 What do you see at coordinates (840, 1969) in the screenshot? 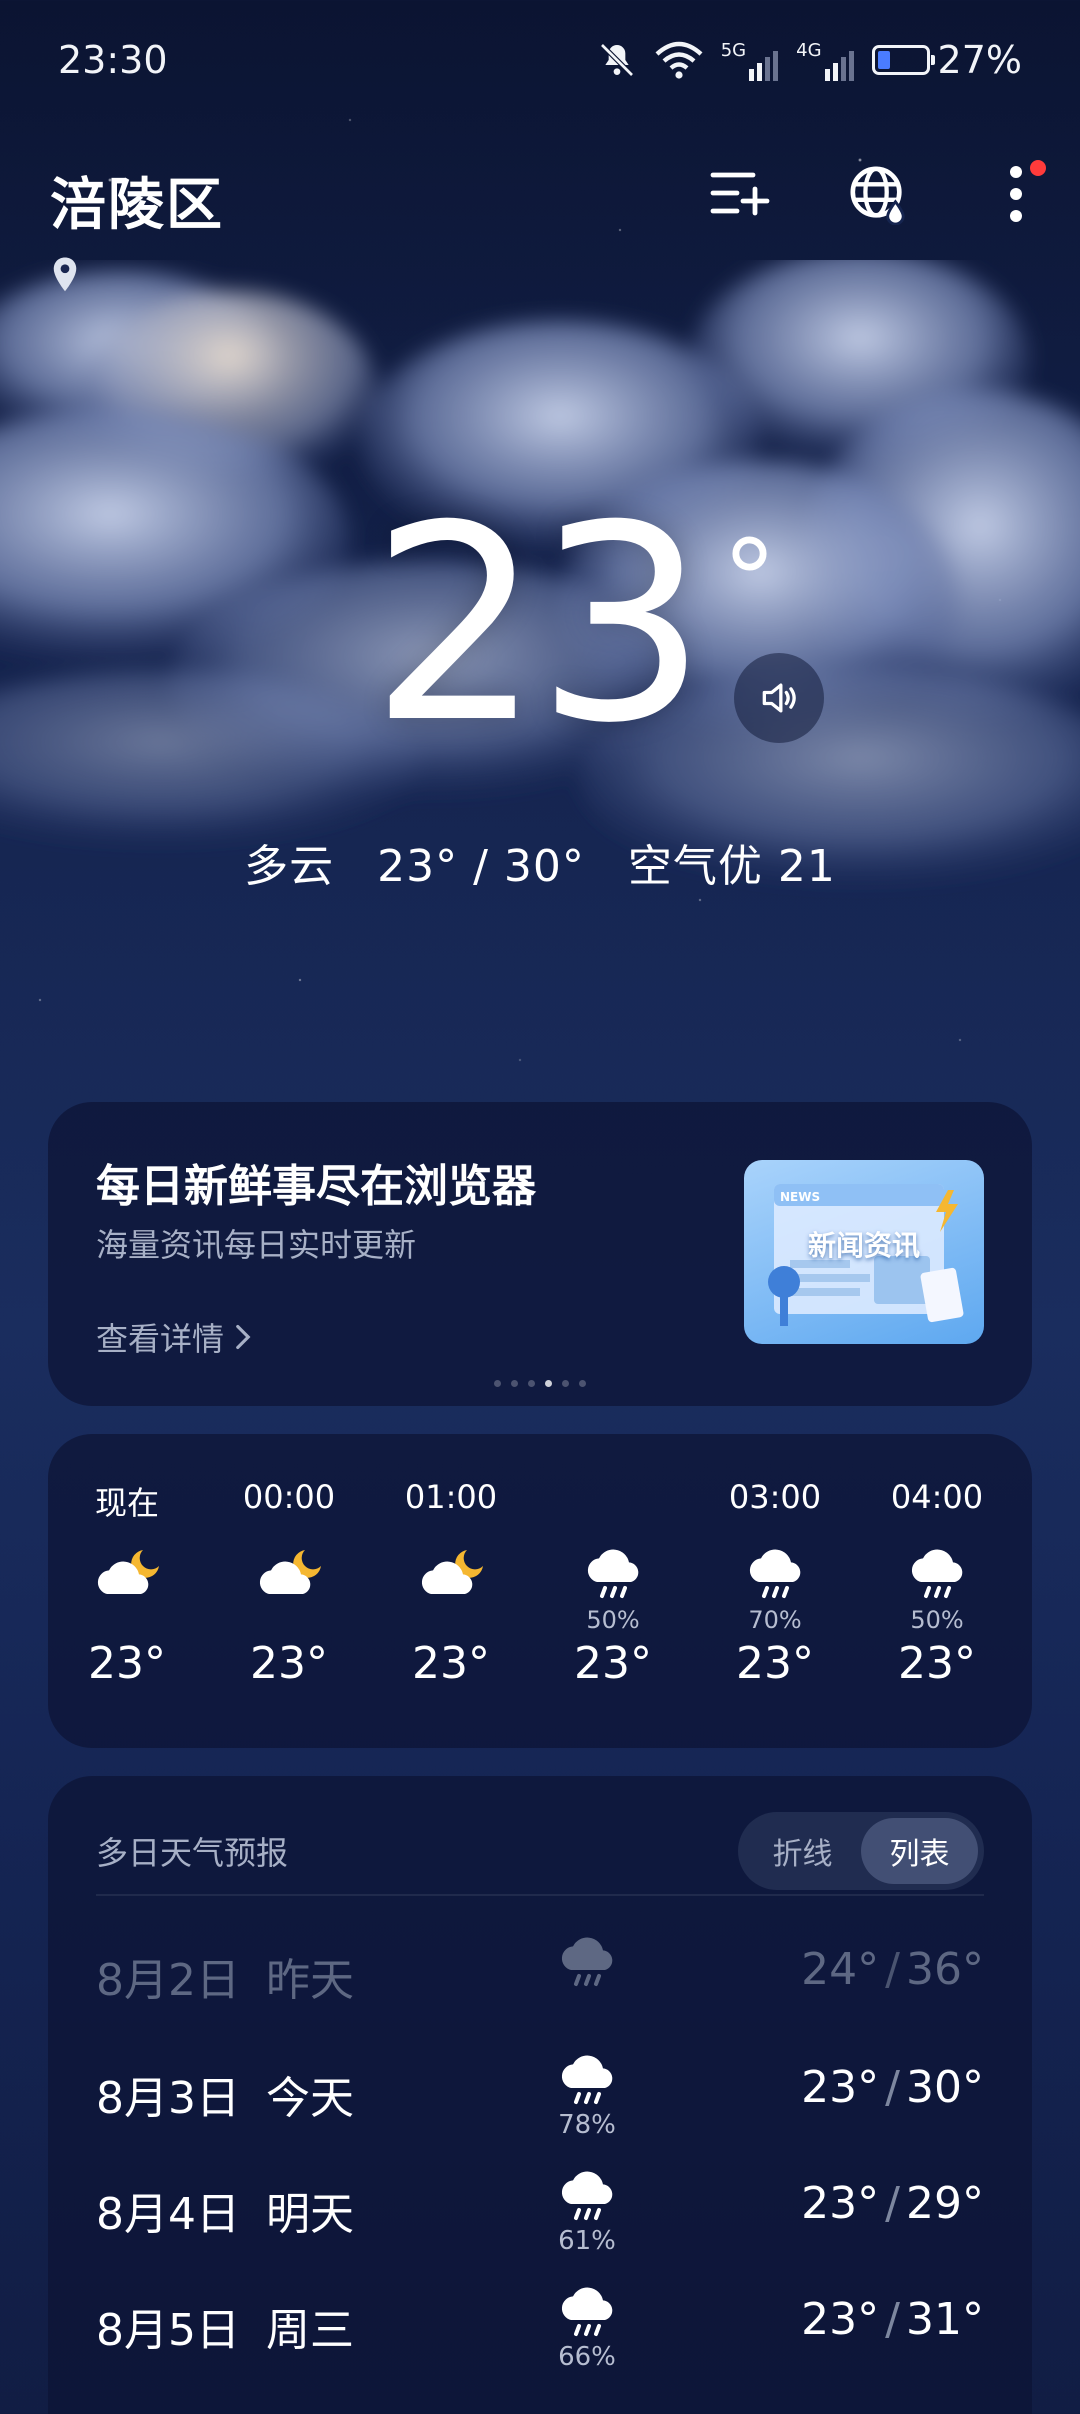
I see `daily-low: 24°` at bounding box center [840, 1969].